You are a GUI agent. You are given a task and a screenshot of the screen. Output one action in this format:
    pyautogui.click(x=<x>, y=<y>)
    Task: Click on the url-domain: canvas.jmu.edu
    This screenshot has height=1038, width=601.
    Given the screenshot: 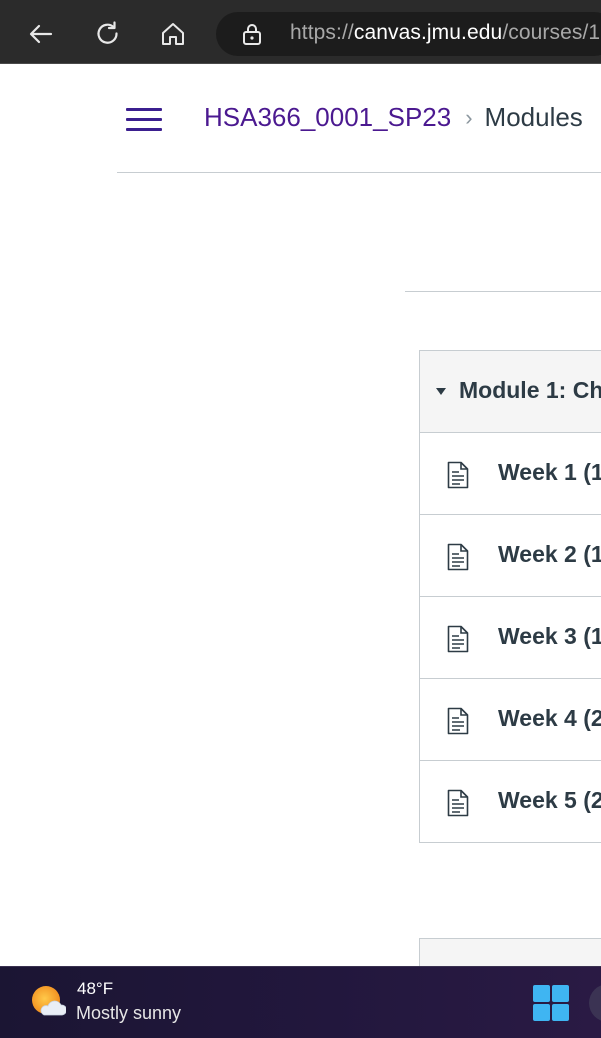 What is the action you would take?
    pyautogui.click(x=428, y=32)
    